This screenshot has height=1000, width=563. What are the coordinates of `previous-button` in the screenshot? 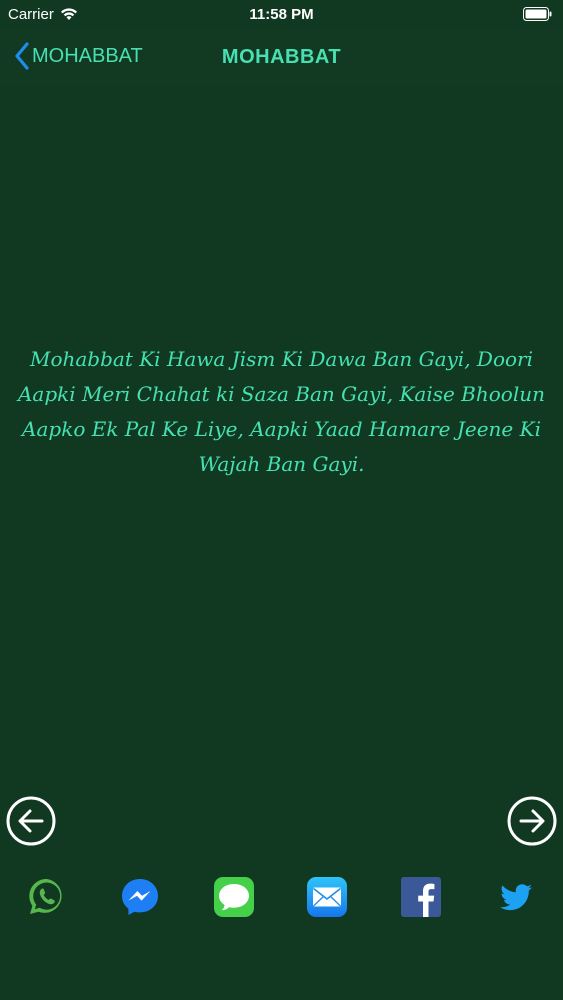 It's located at (31, 821).